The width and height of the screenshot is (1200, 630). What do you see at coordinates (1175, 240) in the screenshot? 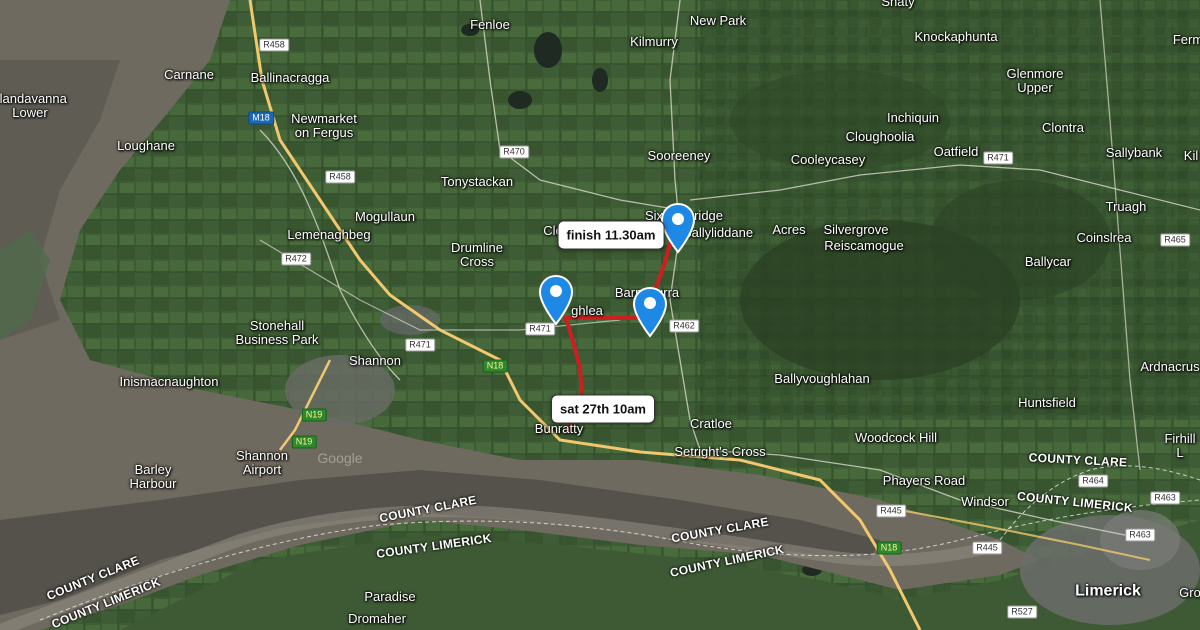
I see `road-shield-r465: R465` at bounding box center [1175, 240].